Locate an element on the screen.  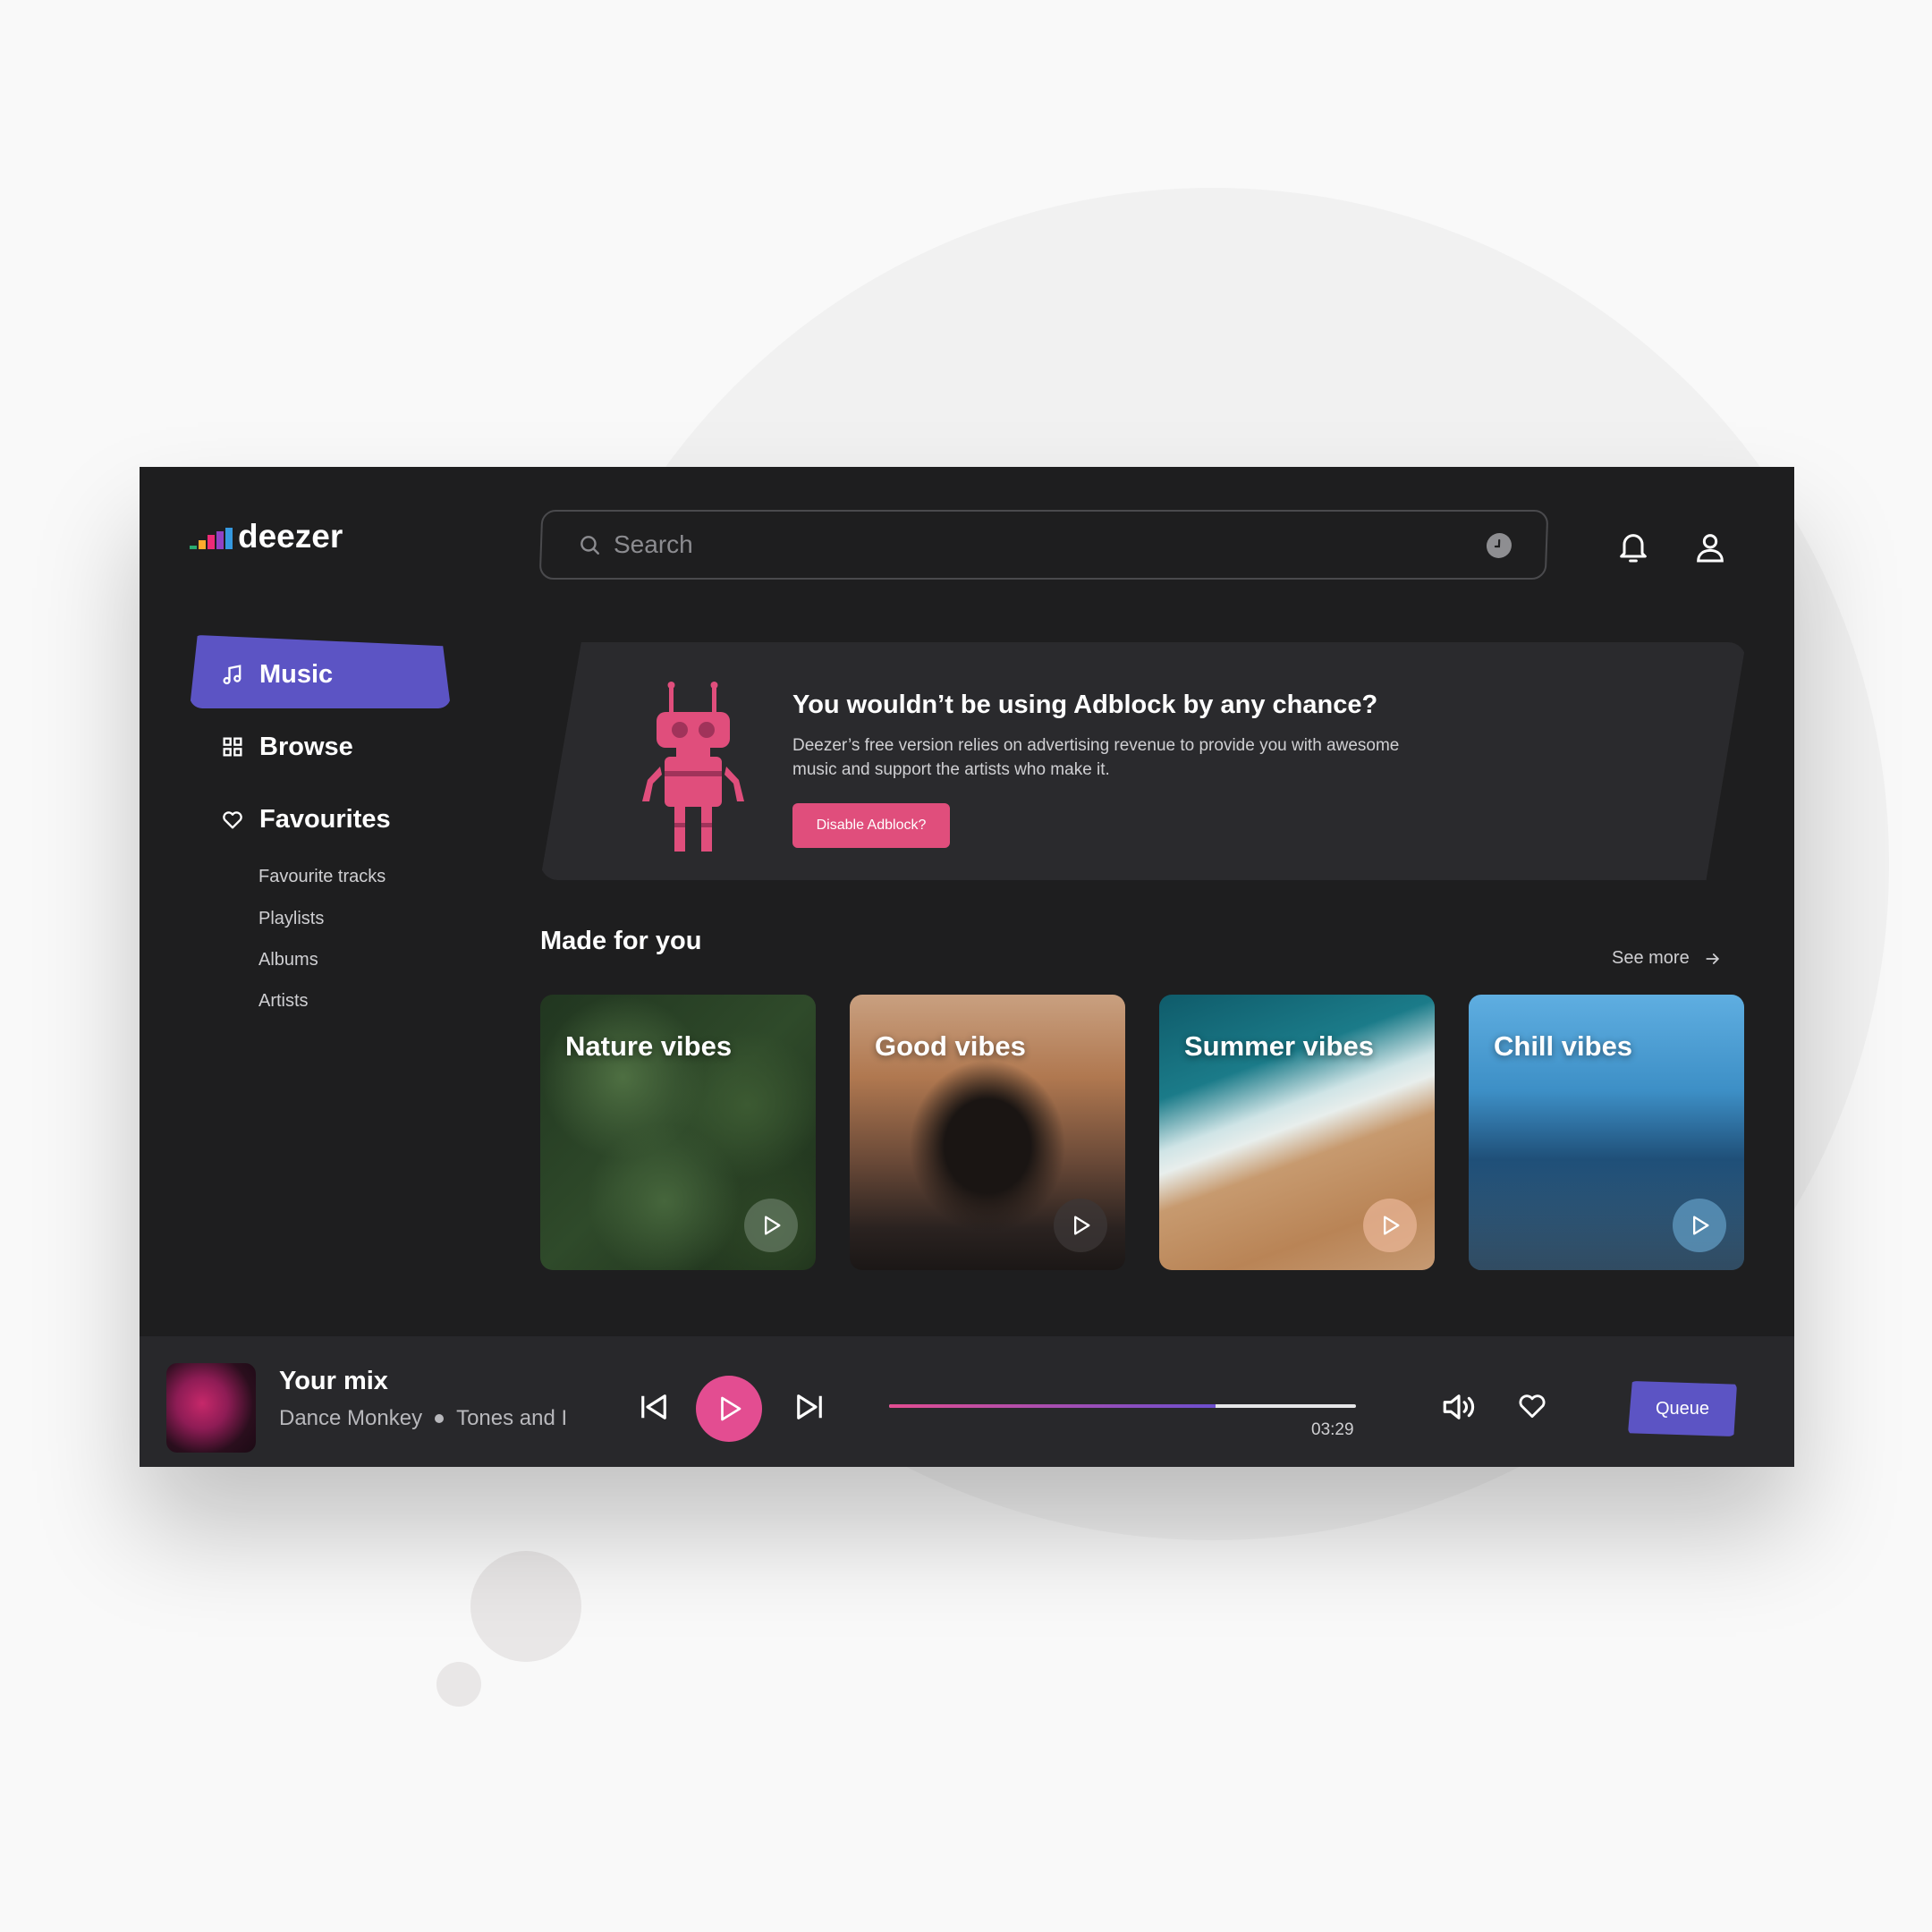
playlist-card-chill: Chill vibes is located at coordinates (1606, 1132).